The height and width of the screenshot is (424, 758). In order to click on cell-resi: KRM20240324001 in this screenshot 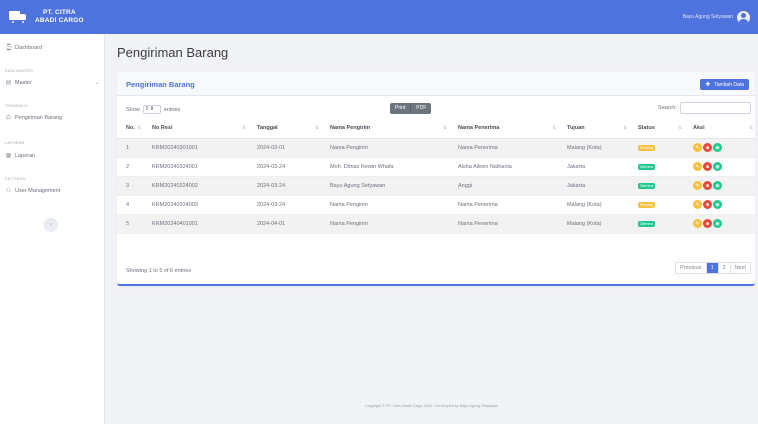, I will do `click(195, 167)`.